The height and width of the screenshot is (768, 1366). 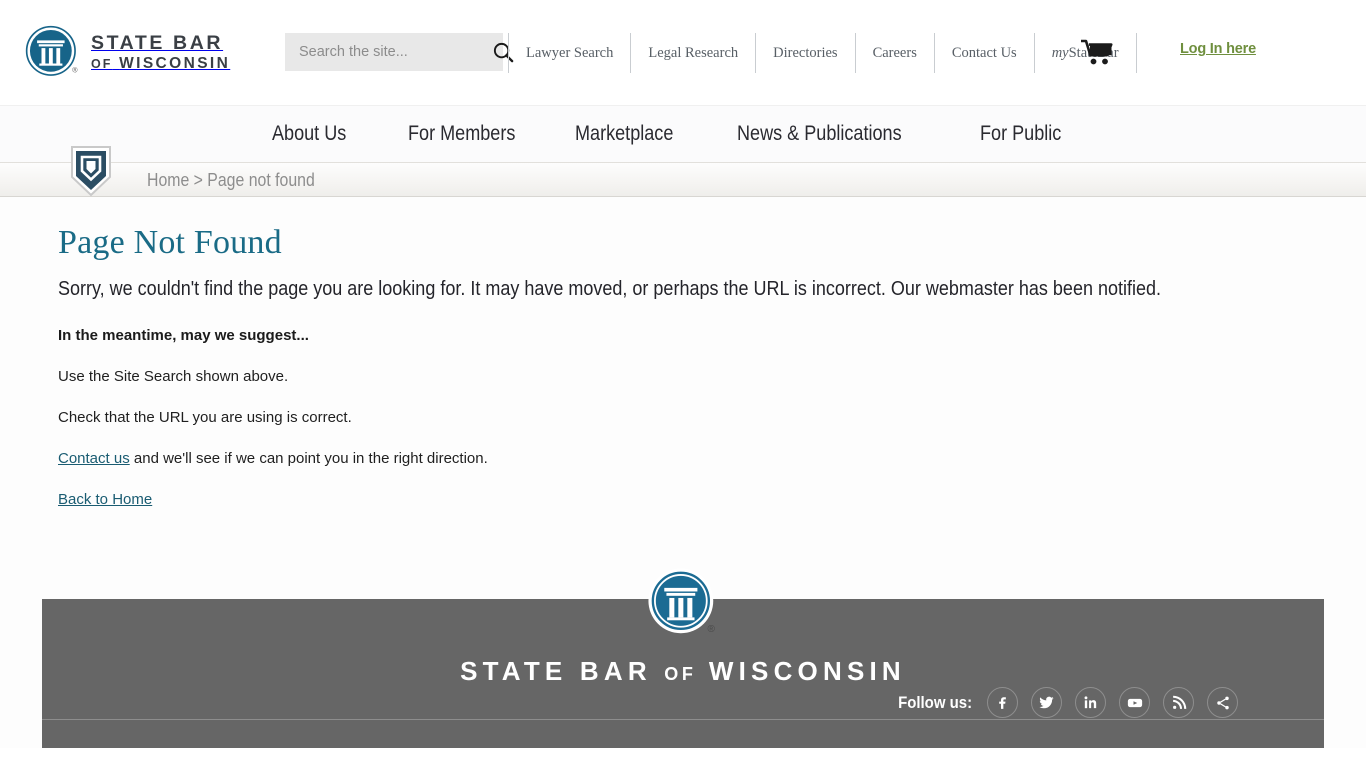 I want to click on shield-icon, so click(x=91, y=171).